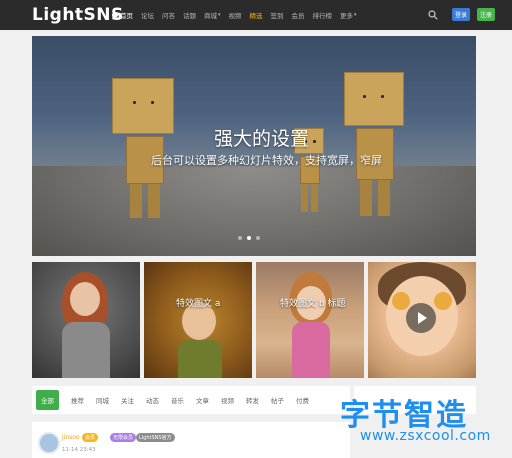  Describe the element at coordinates (425, 436) in the screenshot. I see `watermark-url: www.zsxcool.com` at that location.